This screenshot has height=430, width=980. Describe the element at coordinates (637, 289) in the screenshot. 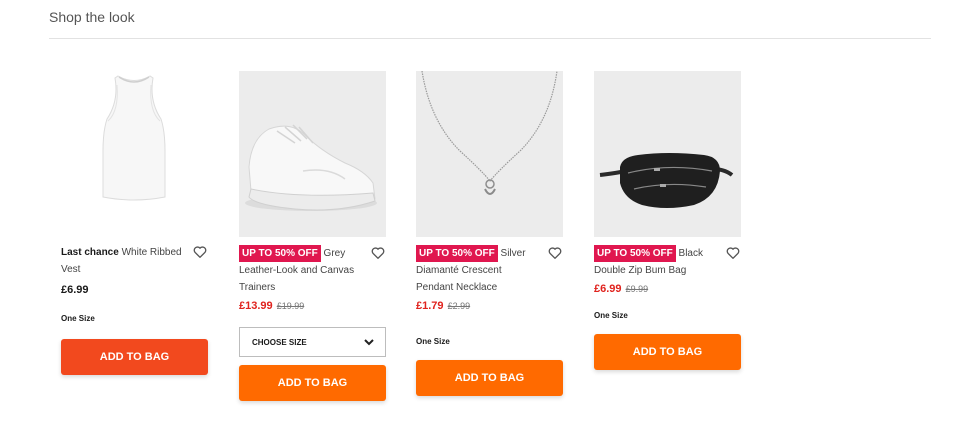

I see `original-price: £9.99` at that location.